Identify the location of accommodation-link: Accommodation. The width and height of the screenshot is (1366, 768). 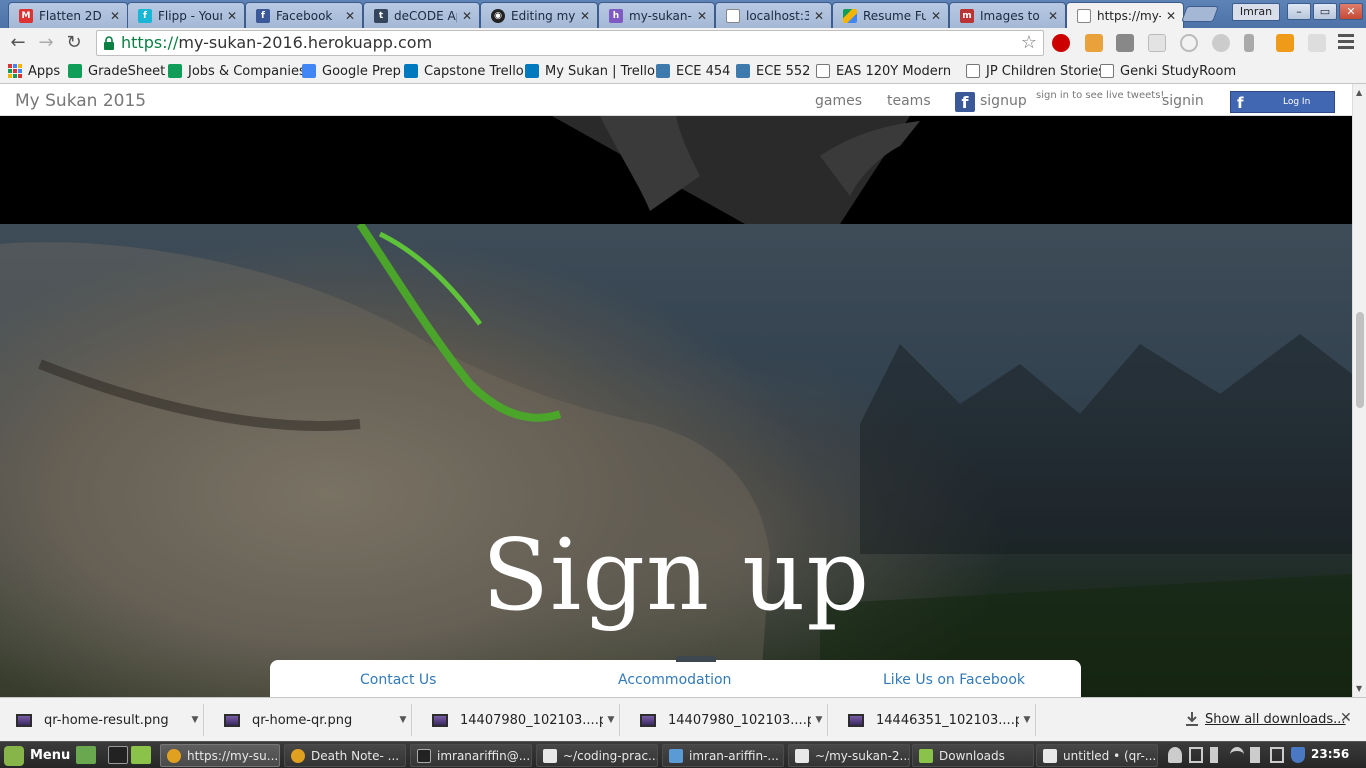
(674, 680).